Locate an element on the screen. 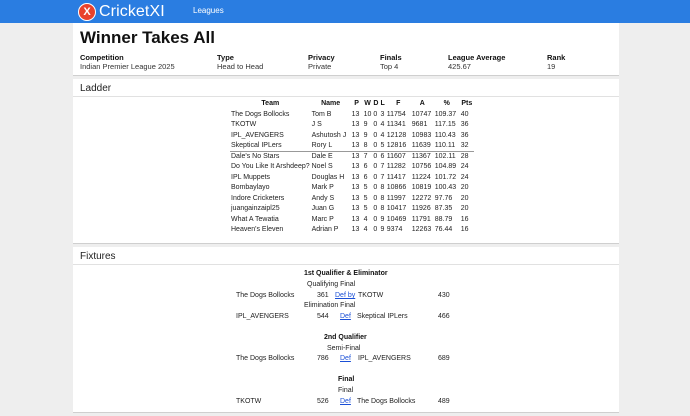 The image size is (690, 416). points-against: 9681 is located at coordinates (419, 125).